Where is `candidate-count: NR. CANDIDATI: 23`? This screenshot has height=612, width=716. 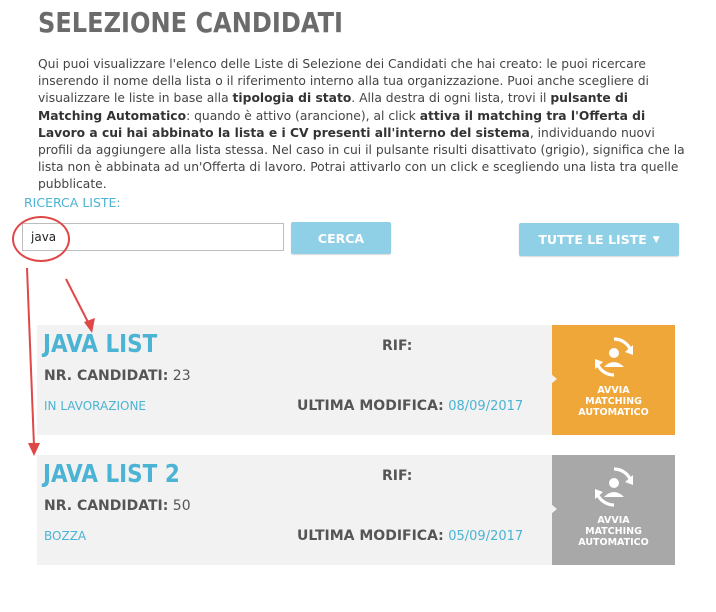 candidate-count: NR. CANDIDATI: 23 is located at coordinates (117, 376).